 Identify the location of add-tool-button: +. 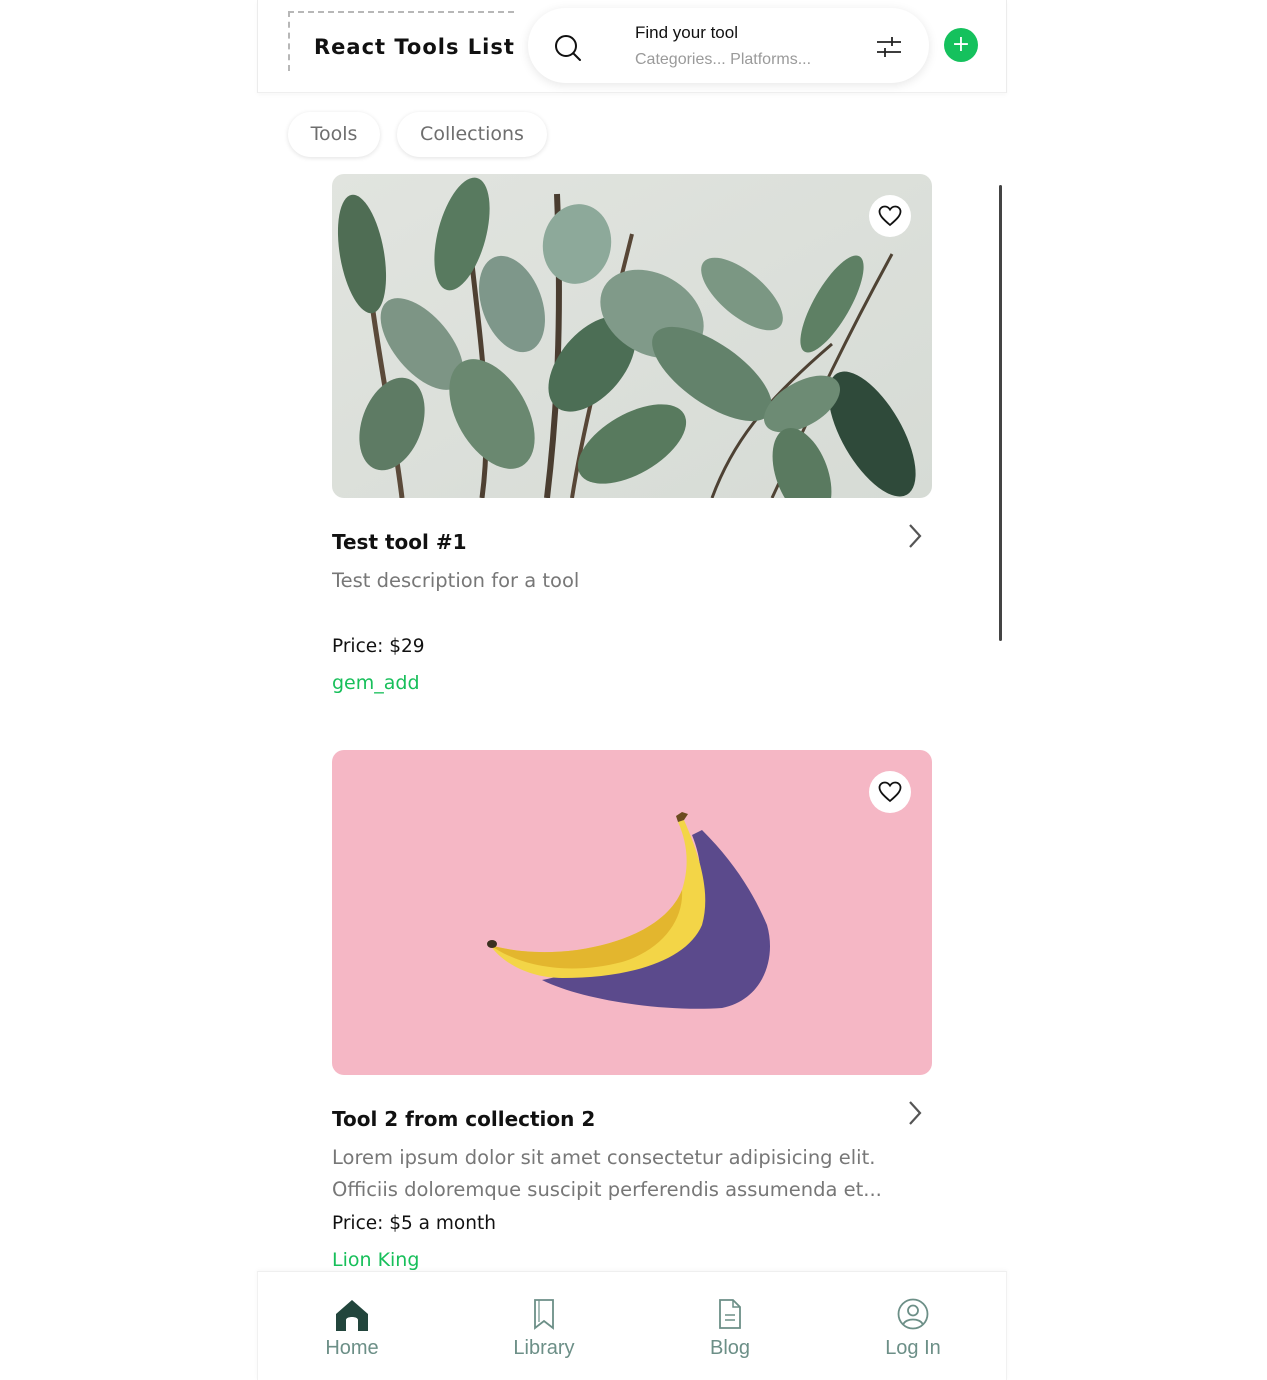
(961, 45).